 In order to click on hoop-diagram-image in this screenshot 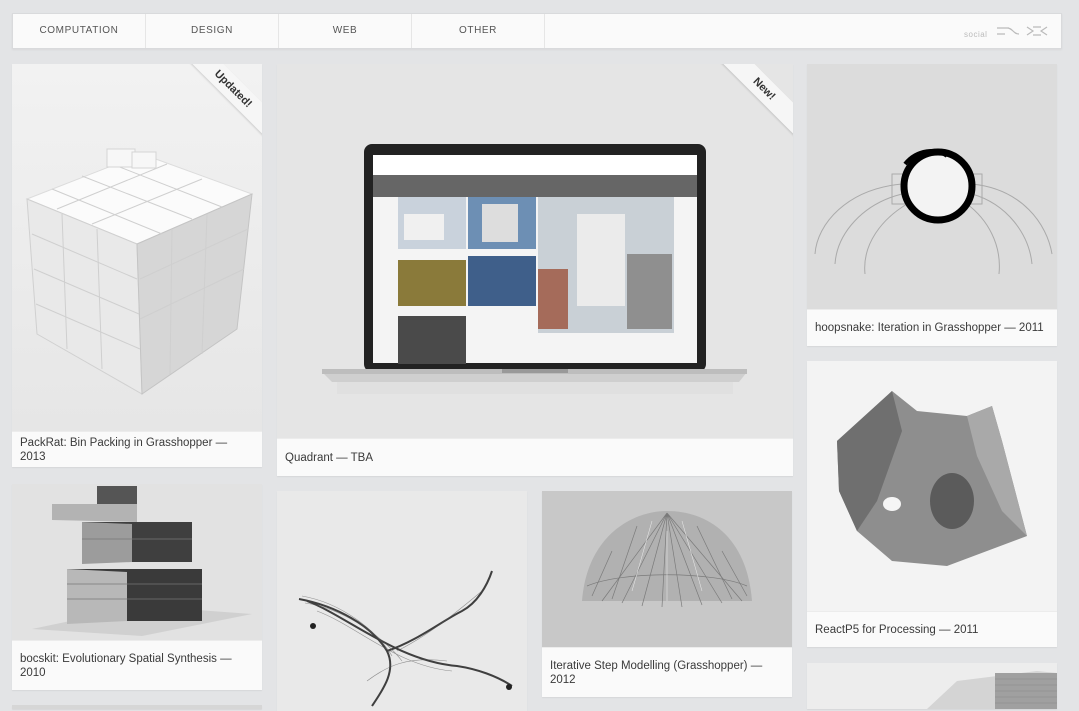, I will do `click(932, 186)`.